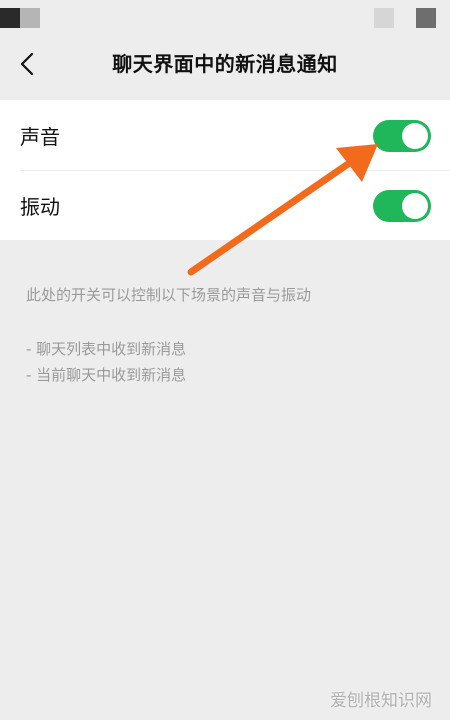  Describe the element at coordinates (225, 18) in the screenshot. I see `status-bar` at that location.